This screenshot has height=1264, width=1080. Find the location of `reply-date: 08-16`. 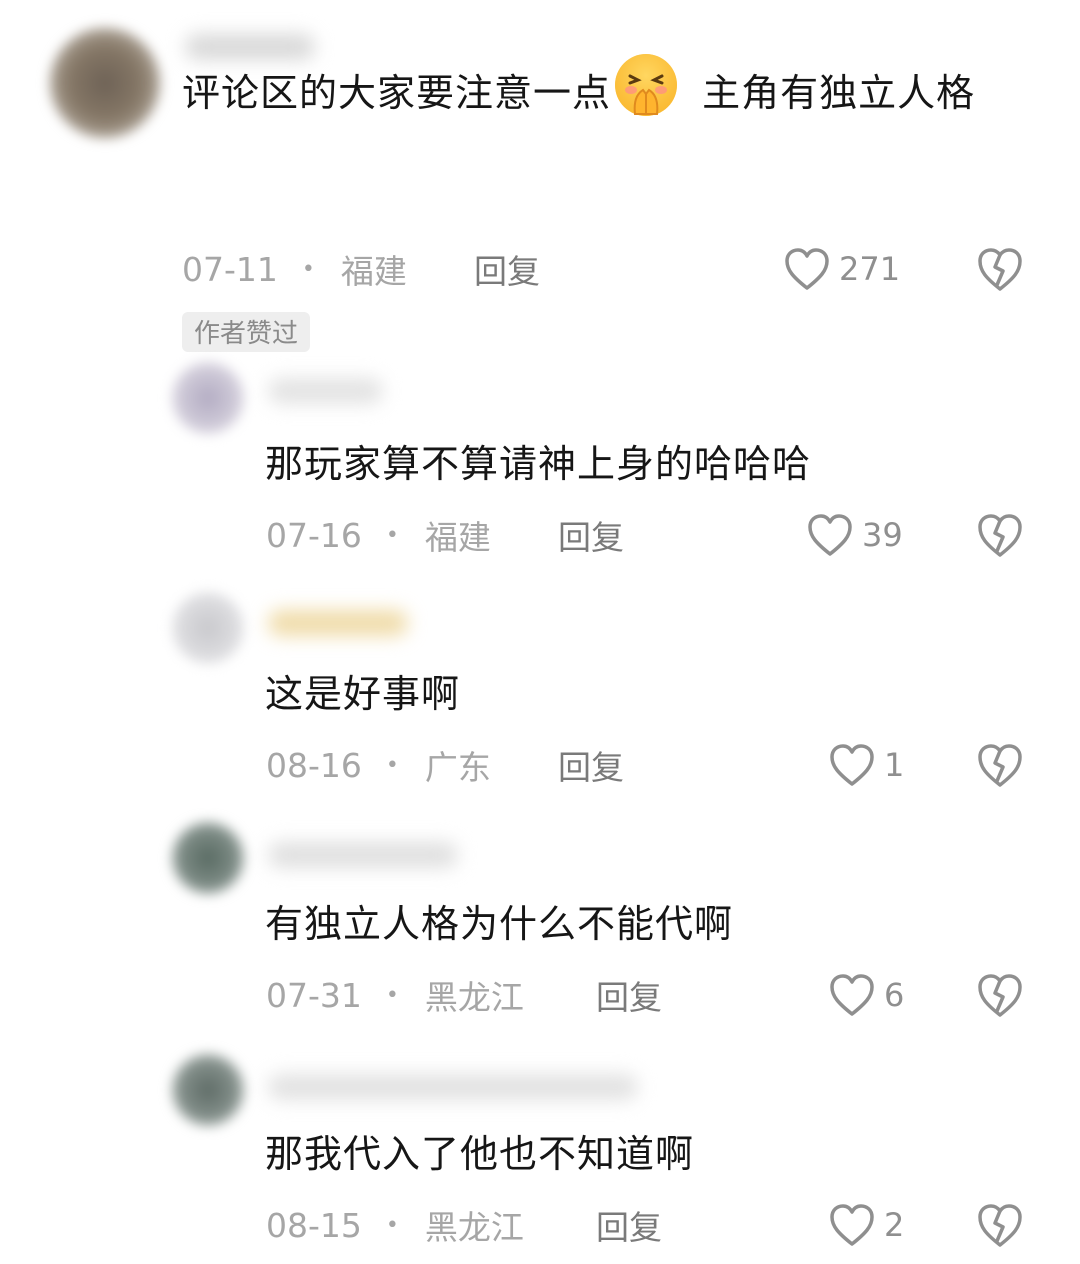

reply-date: 08-16 is located at coordinates (314, 765).